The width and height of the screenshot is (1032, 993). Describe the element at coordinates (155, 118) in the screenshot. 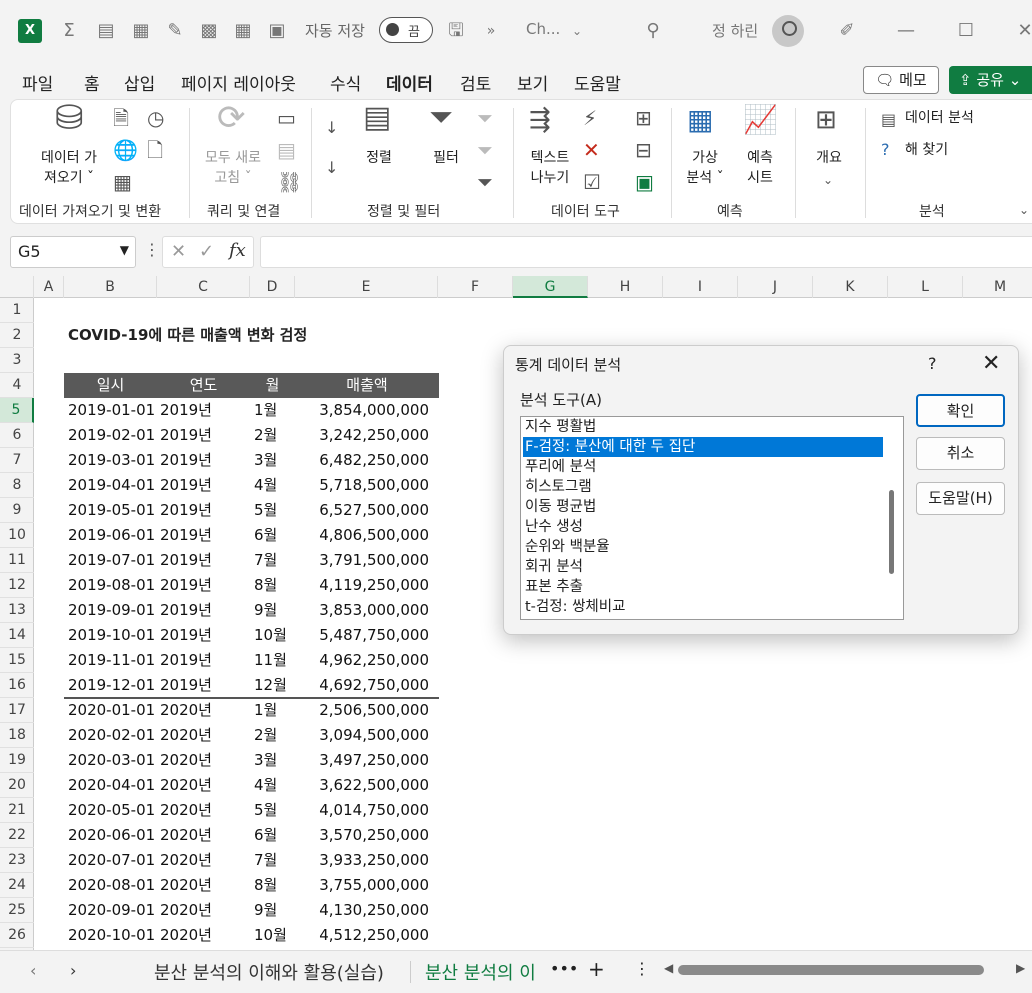

I see `recent-sources-icon: ◷` at that location.